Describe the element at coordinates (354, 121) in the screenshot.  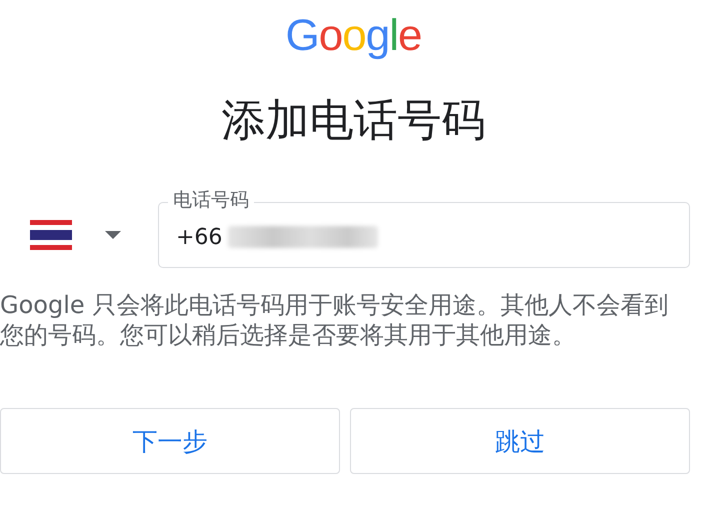
I see `page-title: 添加电话号码` at that location.